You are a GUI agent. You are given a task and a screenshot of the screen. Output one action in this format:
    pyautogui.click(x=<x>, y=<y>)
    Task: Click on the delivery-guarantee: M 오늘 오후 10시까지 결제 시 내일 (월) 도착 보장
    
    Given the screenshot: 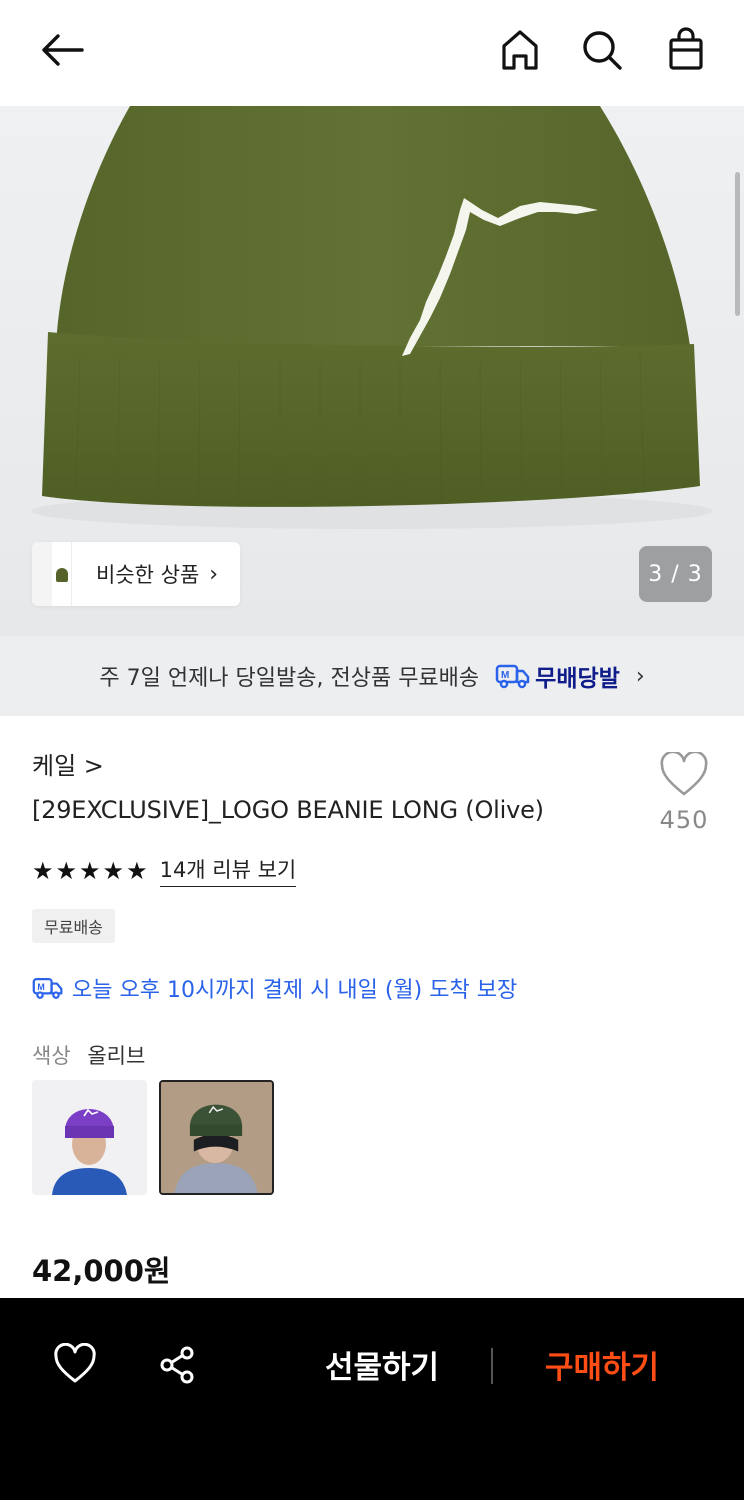 What is the action you would take?
    pyautogui.click(x=274, y=988)
    